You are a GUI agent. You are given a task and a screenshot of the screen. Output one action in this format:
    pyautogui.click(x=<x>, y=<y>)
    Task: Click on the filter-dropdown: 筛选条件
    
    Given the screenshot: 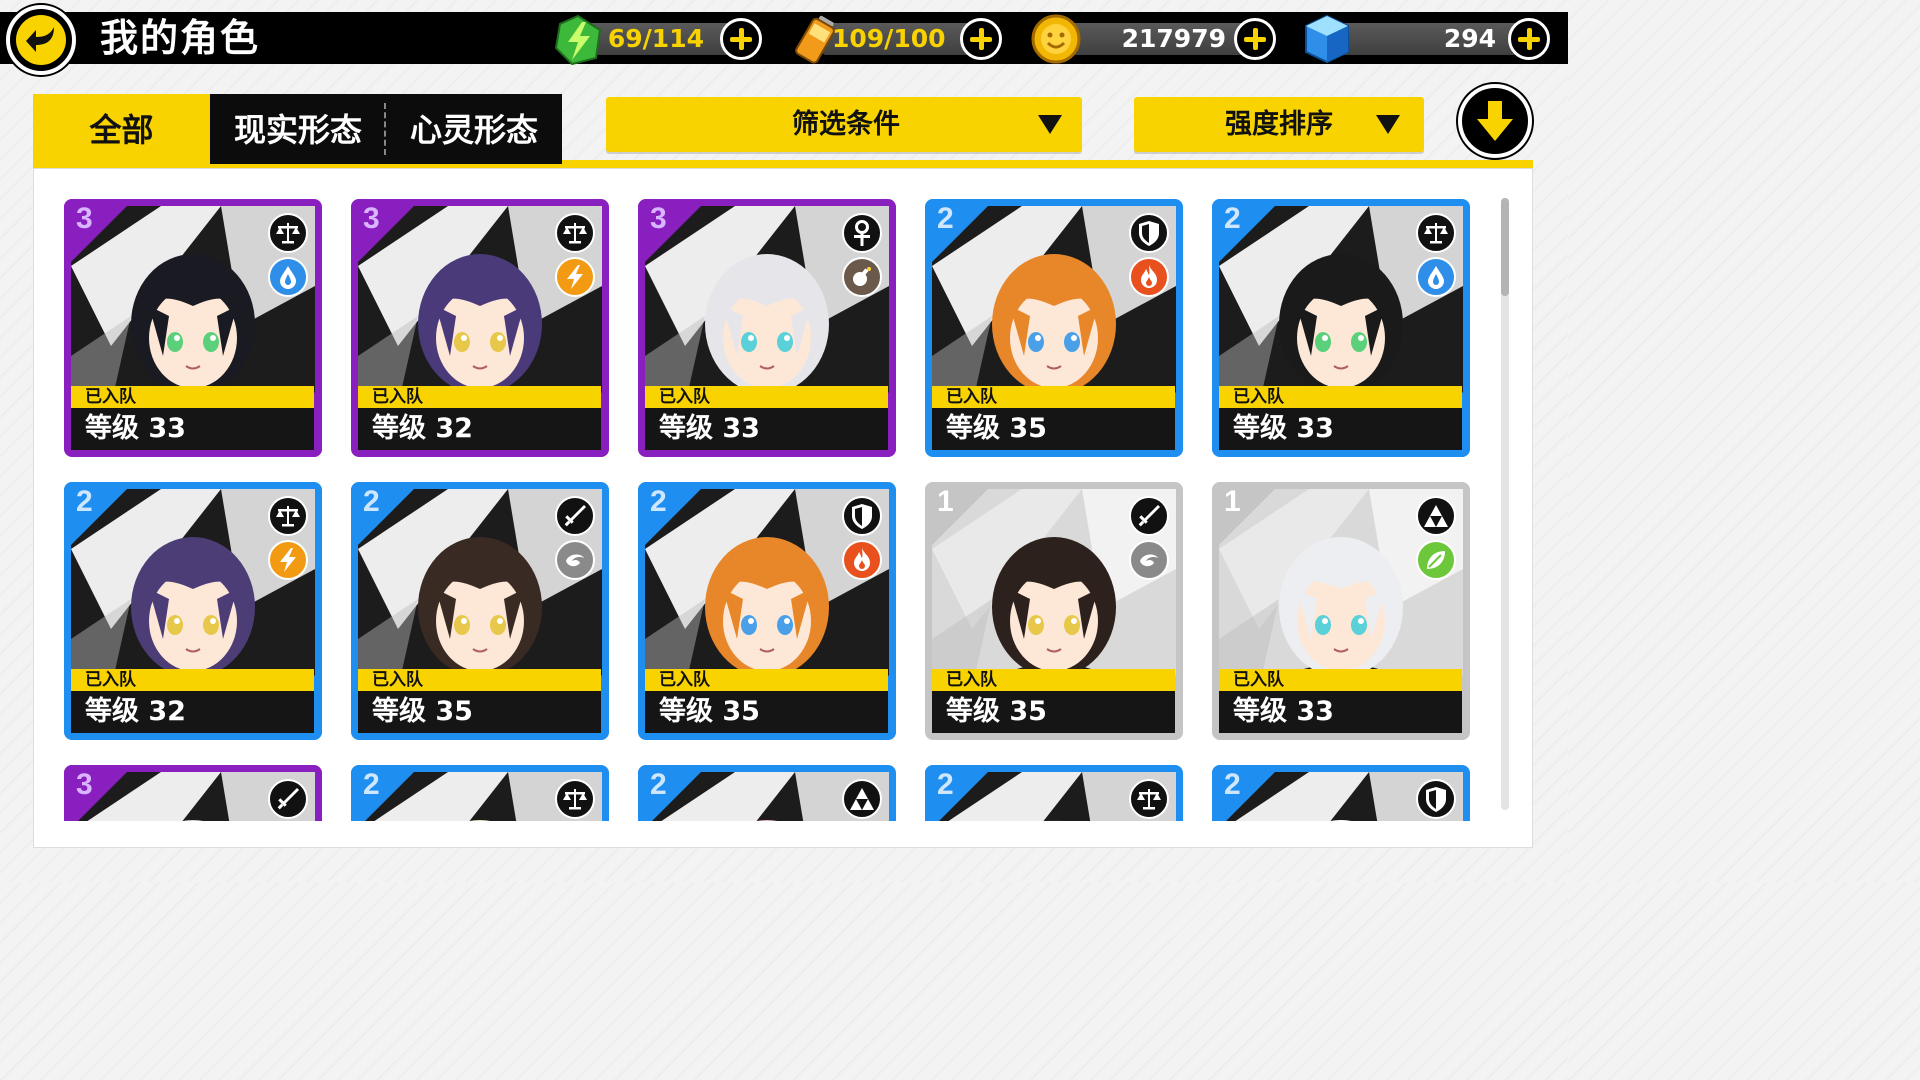 What is the action you would take?
    pyautogui.click(x=844, y=124)
    